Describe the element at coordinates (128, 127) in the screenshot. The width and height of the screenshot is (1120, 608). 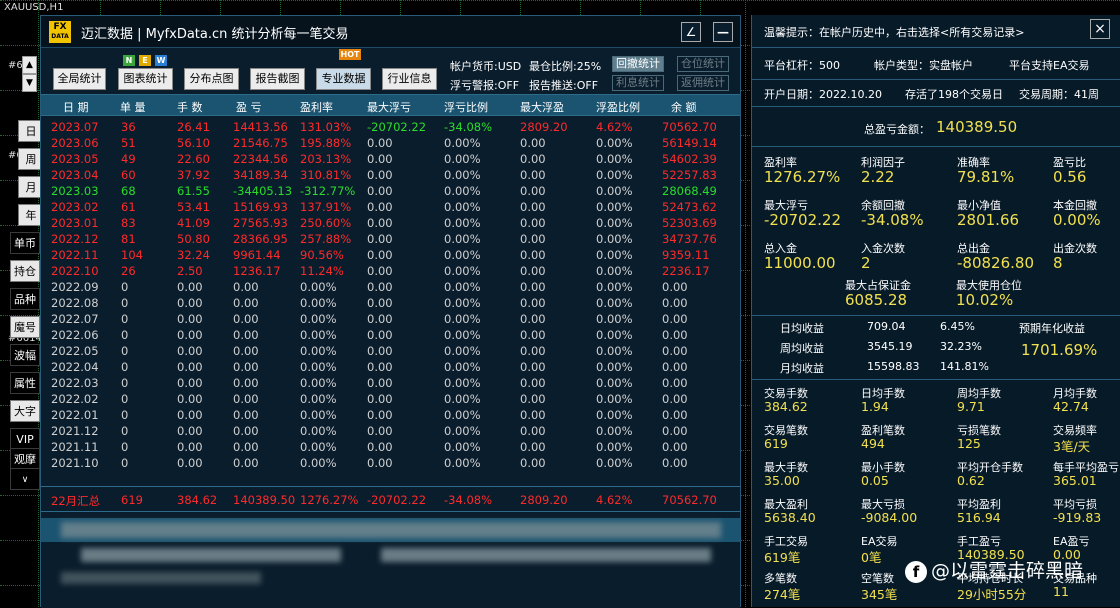
I see `table-cell: 36` at that location.